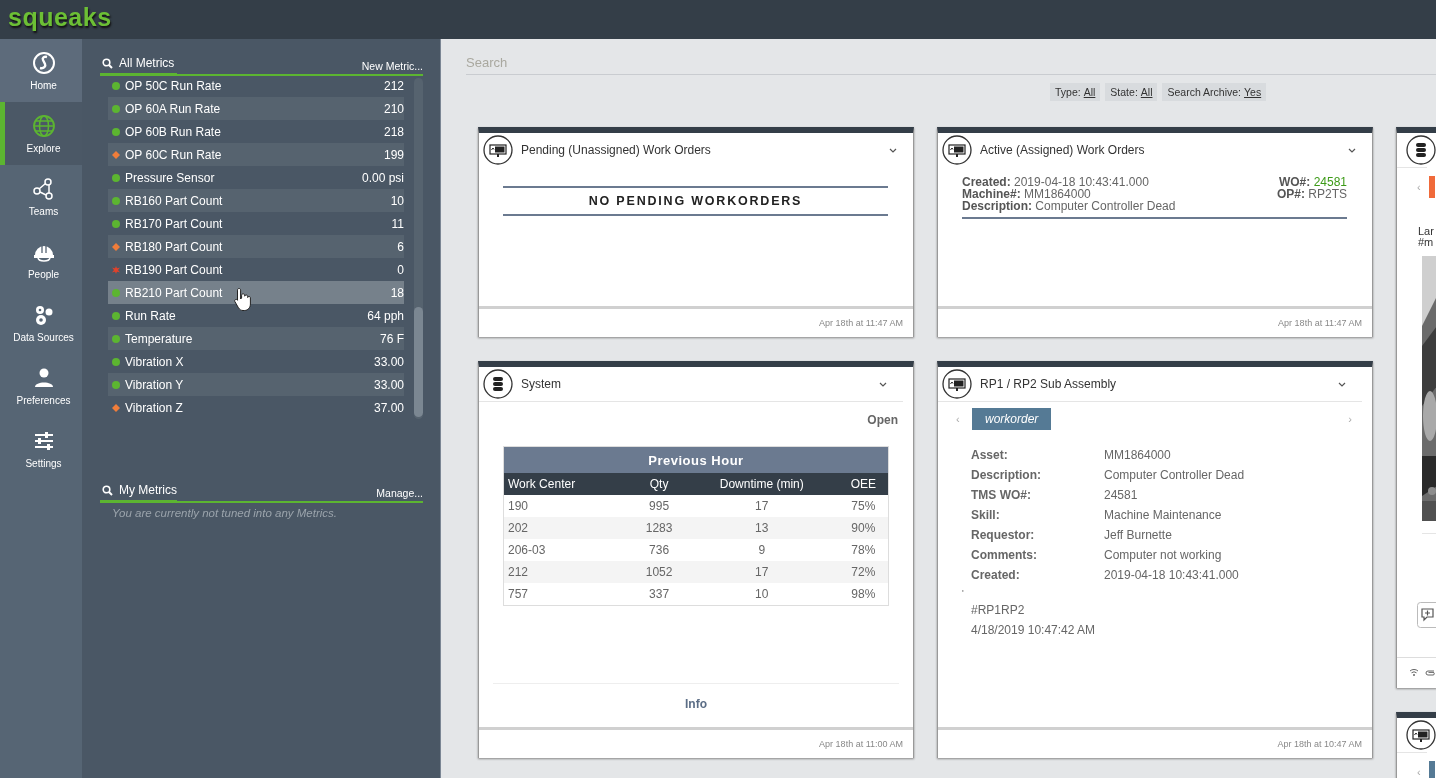  I want to click on scrollbar, so click(418, 248).